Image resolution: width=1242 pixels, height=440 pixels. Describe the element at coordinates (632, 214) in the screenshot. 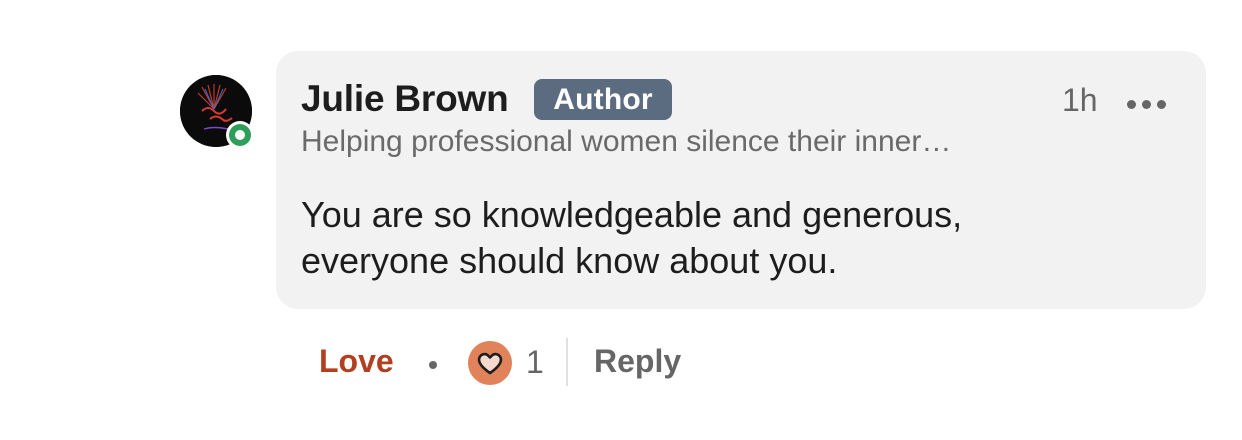

I see `comment-text-line: You are so knowledgeable and generous,` at that location.